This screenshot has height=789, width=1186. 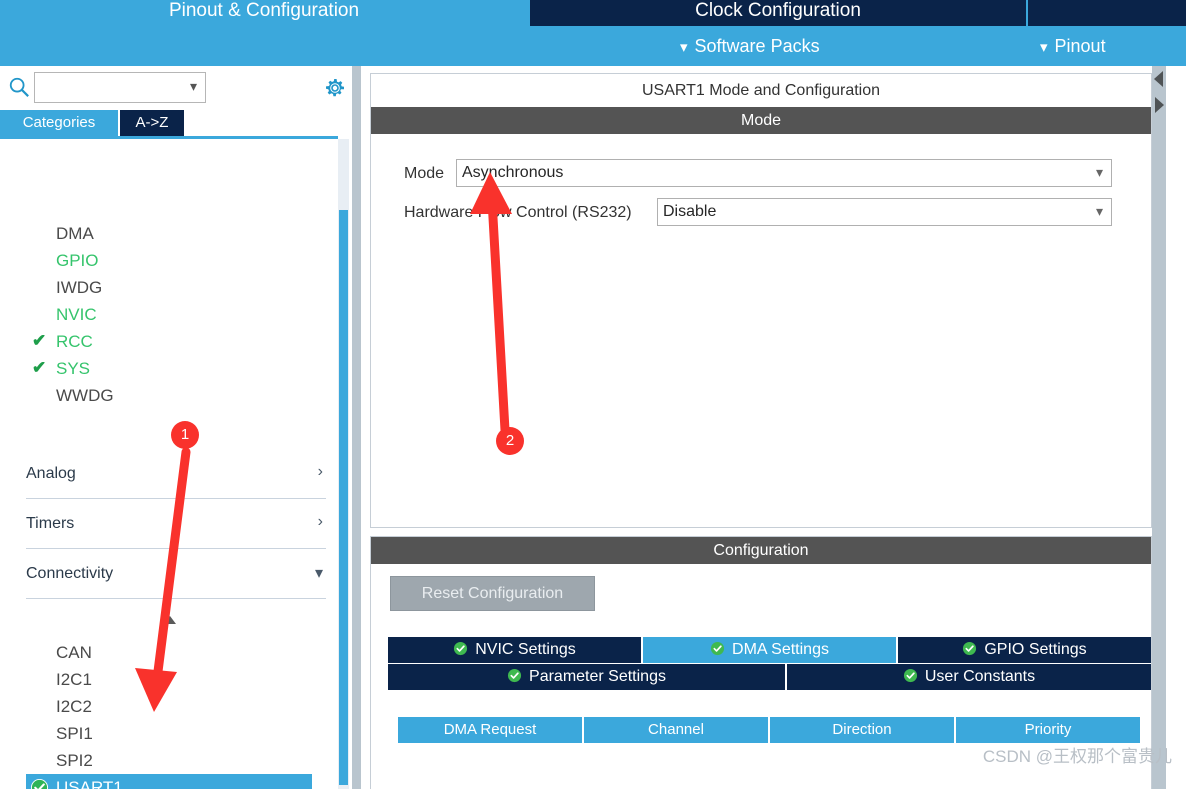 I want to click on sidebar-item-wwdg: WWDG, so click(x=169, y=395).